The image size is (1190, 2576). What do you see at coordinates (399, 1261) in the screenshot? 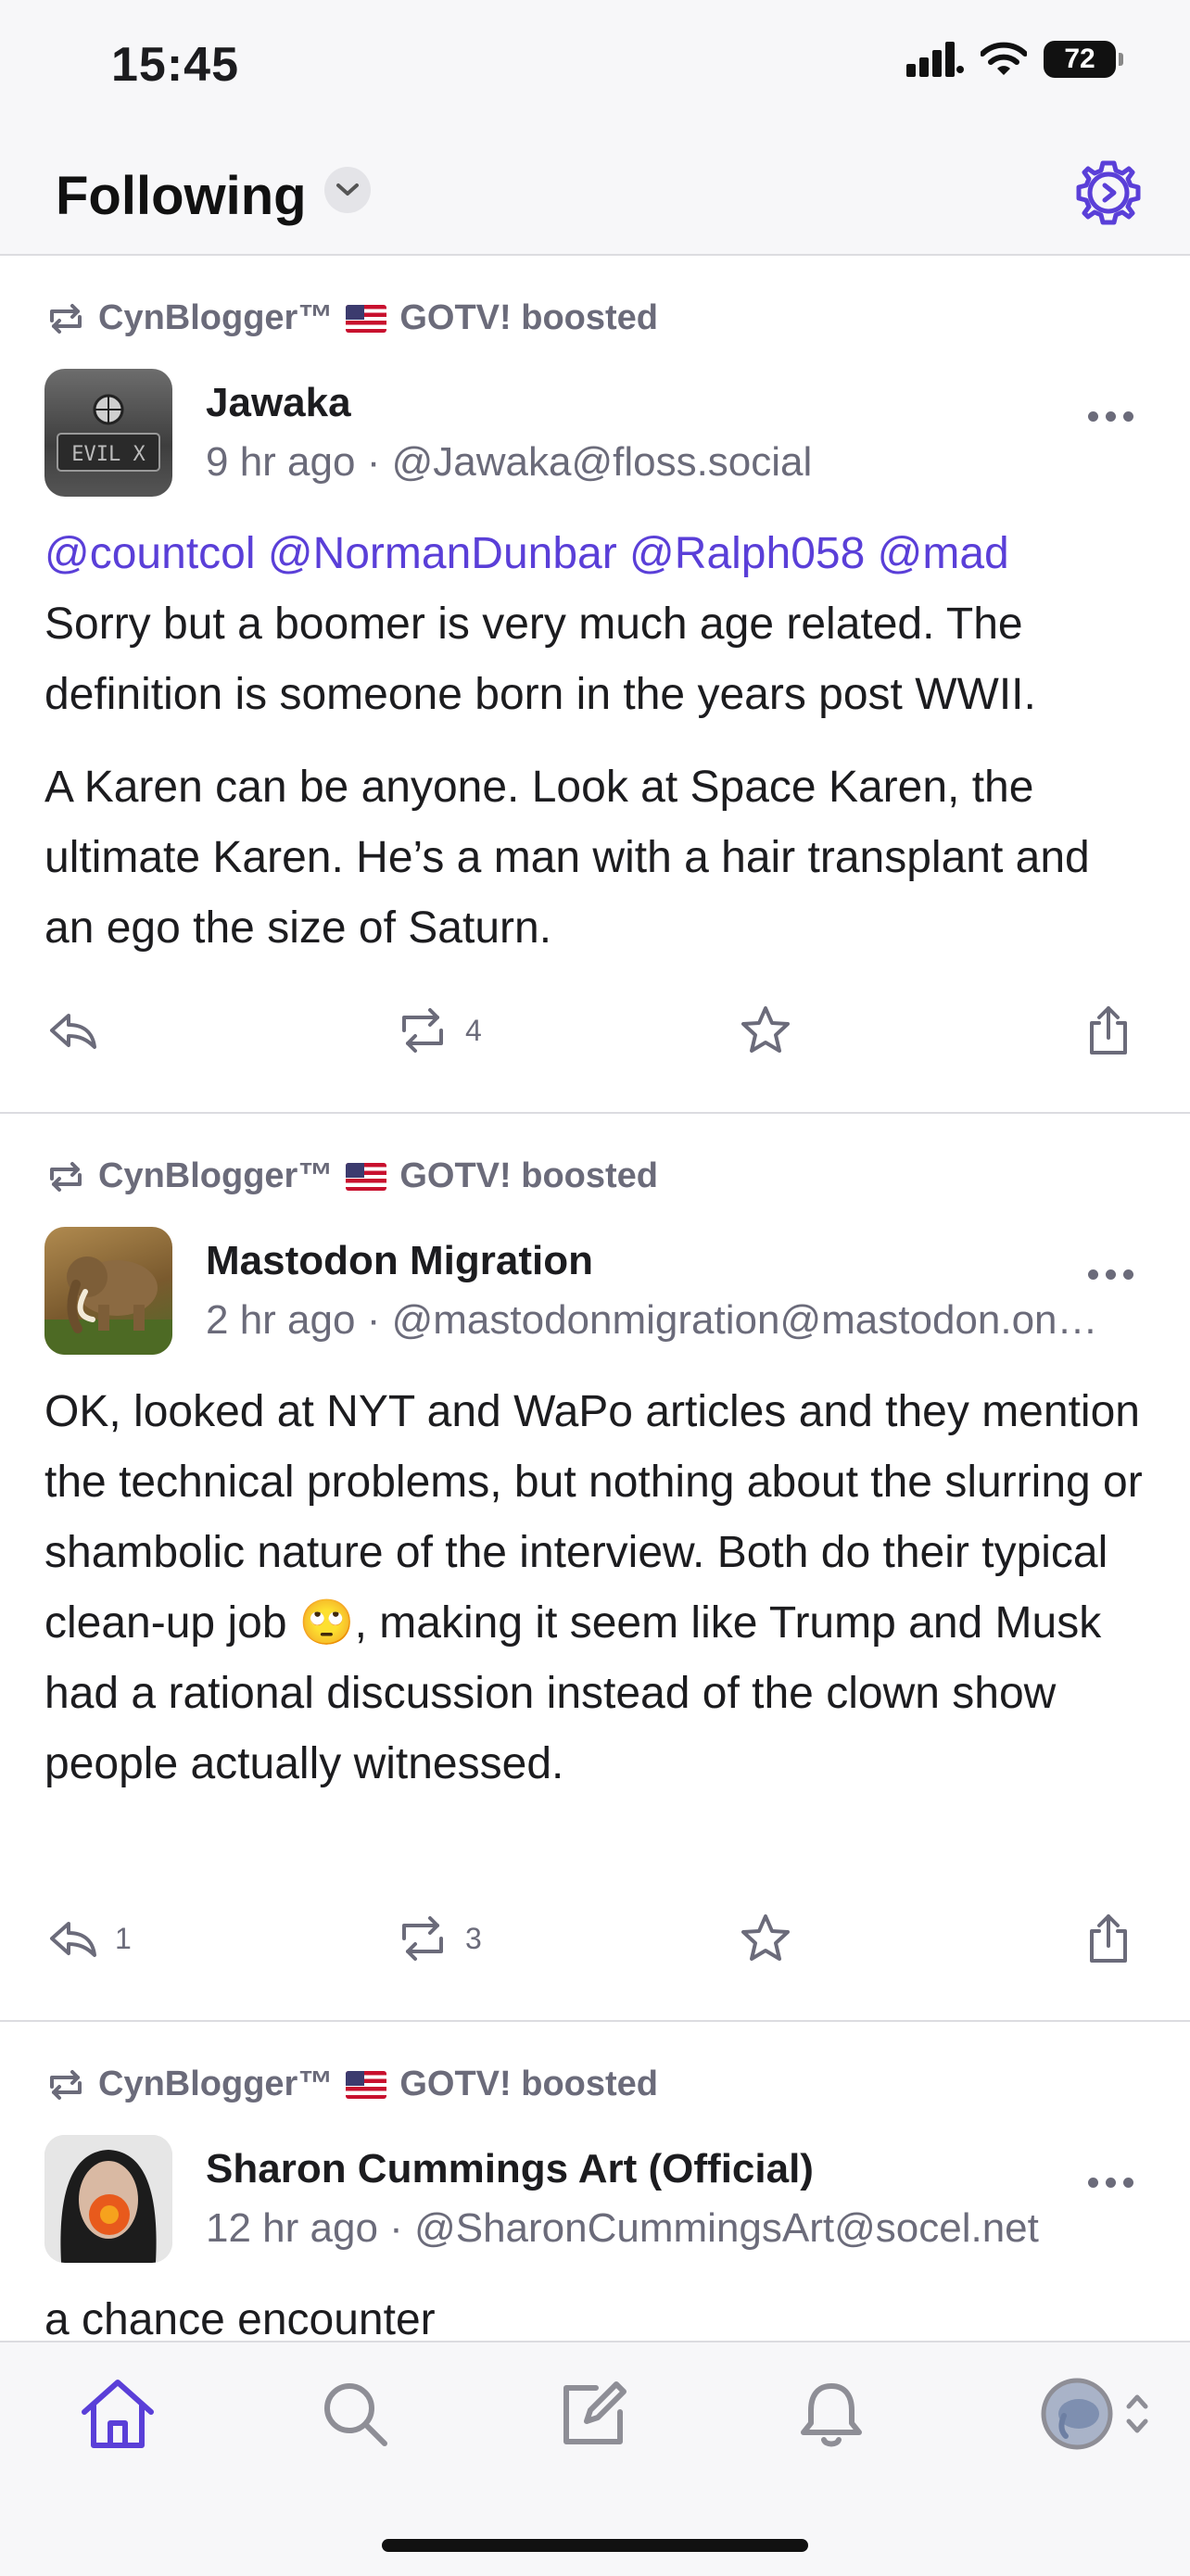
I see `author-name: Mastodon Migration` at bounding box center [399, 1261].